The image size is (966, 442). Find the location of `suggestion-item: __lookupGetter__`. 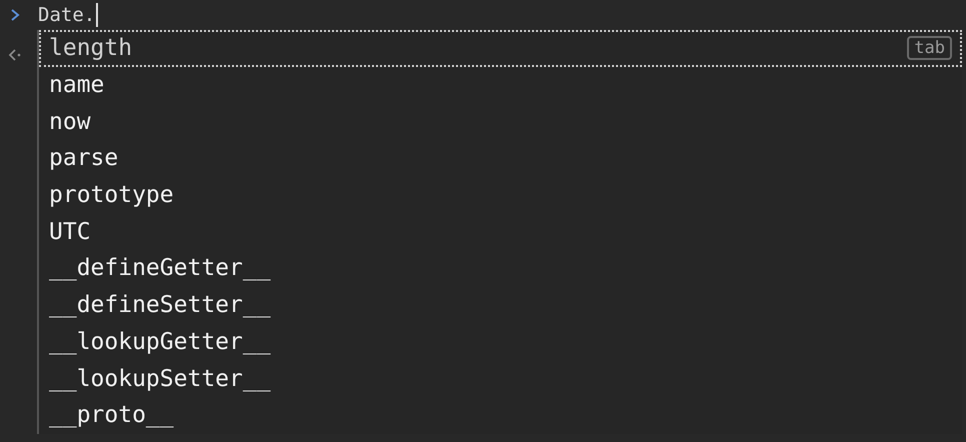

suggestion-item: __lookupGetter__ is located at coordinates (500, 342).